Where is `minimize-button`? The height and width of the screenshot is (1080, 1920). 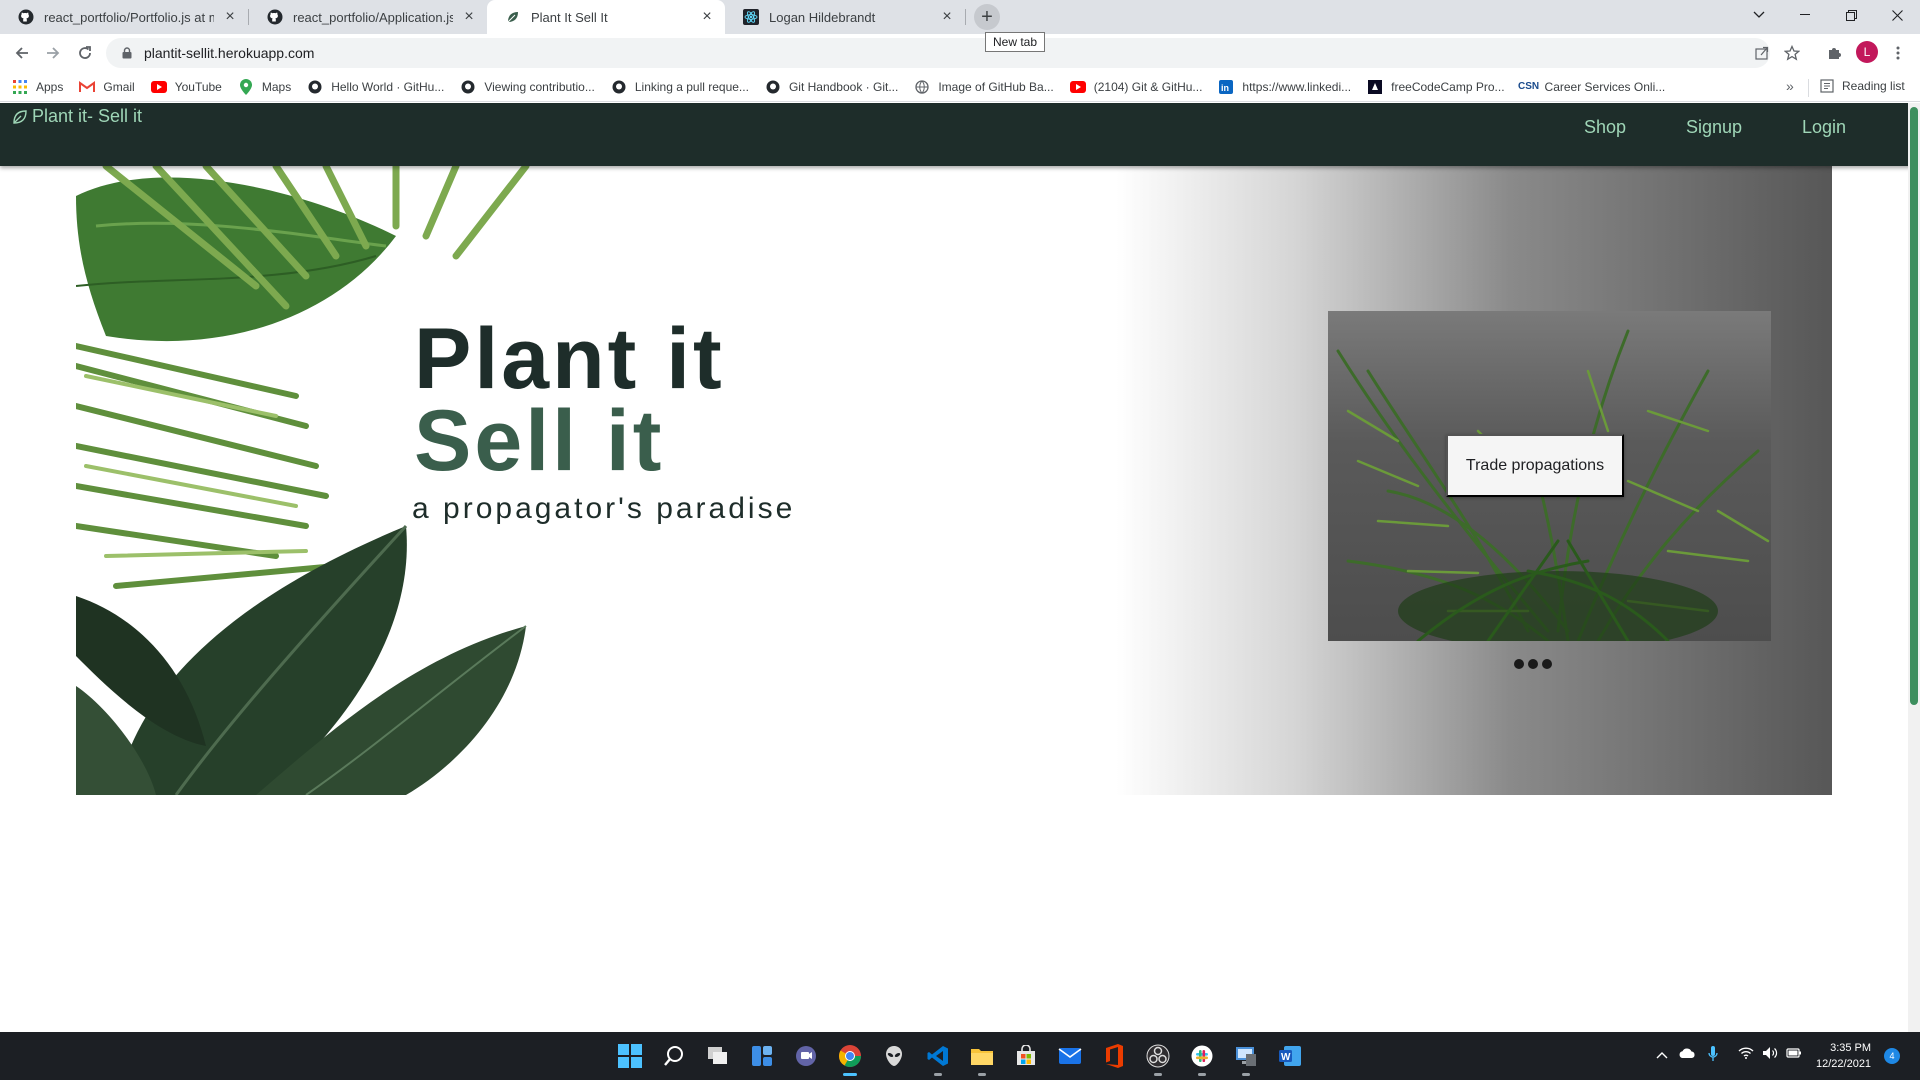 minimize-button is located at coordinates (1805, 15).